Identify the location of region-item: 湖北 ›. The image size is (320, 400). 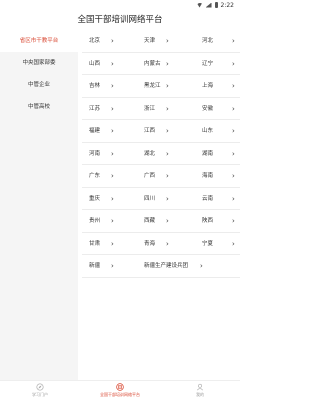
(171, 154).